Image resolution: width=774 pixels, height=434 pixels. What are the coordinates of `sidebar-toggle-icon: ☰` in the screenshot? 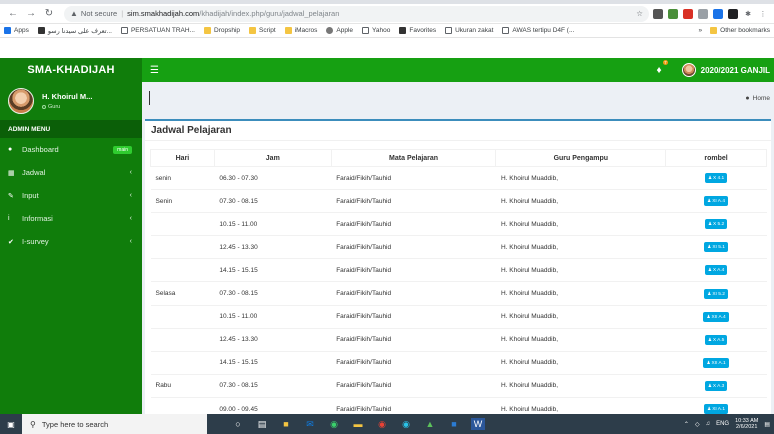 It's located at (154, 70).